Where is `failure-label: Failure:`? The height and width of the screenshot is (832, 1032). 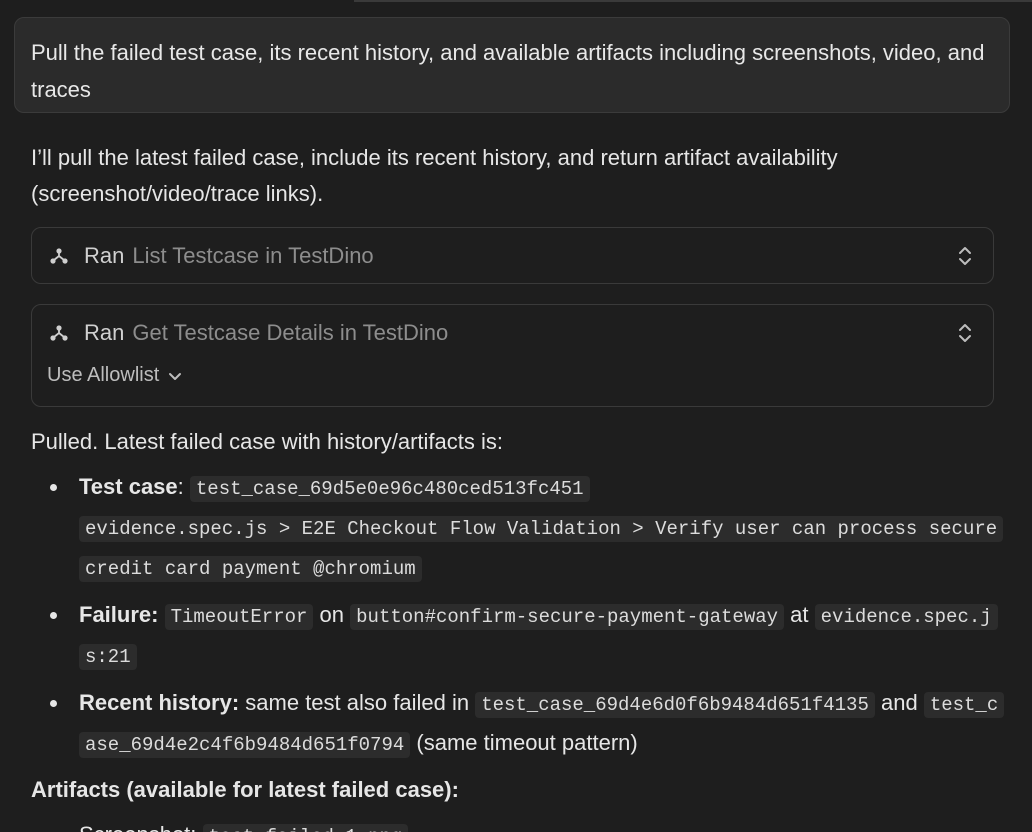
failure-label: Failure: is located at coordinates (119, 614).